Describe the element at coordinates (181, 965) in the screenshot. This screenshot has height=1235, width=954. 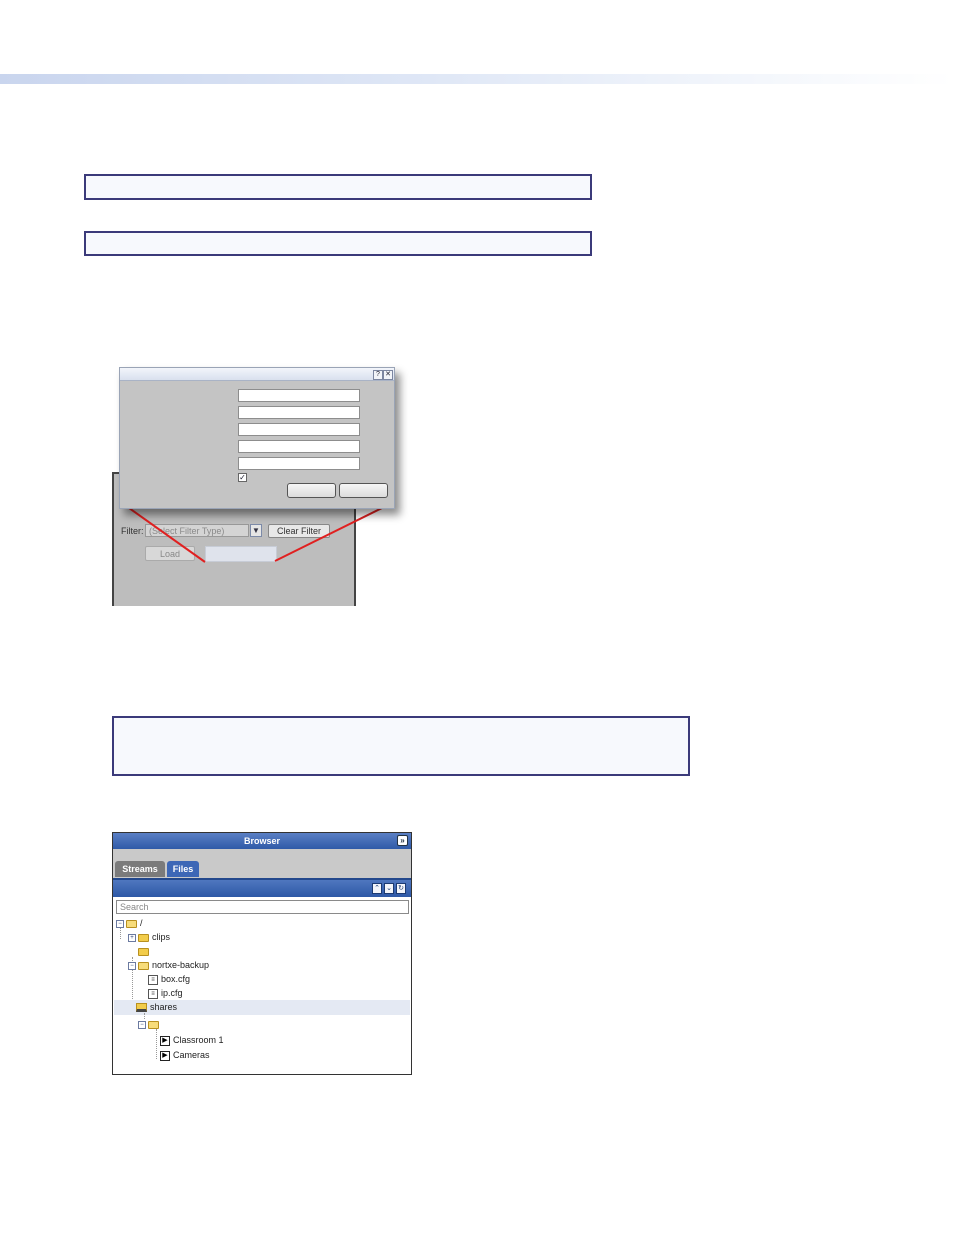
I see `tree-item-label: nortxe-backup` at that location.